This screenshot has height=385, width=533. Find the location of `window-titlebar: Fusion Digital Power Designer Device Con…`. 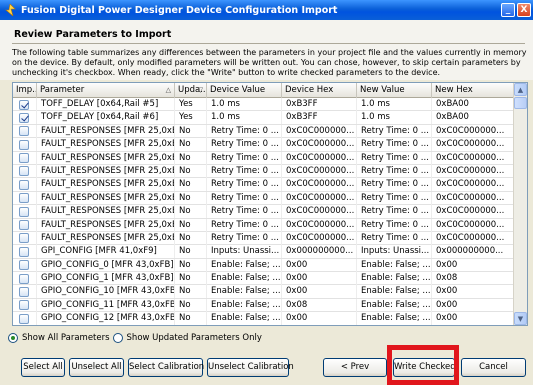

window-titlebar: Fusion Digital Power Designer Device Con… is located at coordinates (266, 10).